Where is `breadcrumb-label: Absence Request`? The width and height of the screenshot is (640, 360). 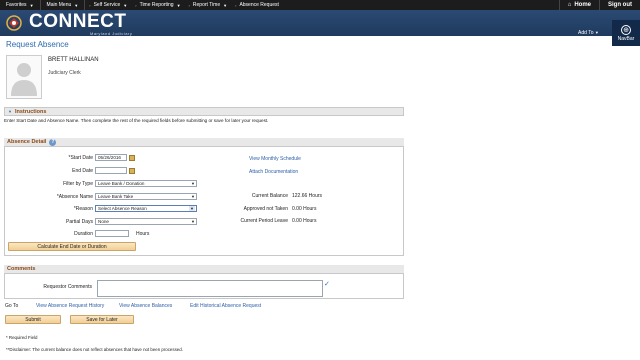
breadcrumb-label: Absence Request is located at coordinates (259, 5).